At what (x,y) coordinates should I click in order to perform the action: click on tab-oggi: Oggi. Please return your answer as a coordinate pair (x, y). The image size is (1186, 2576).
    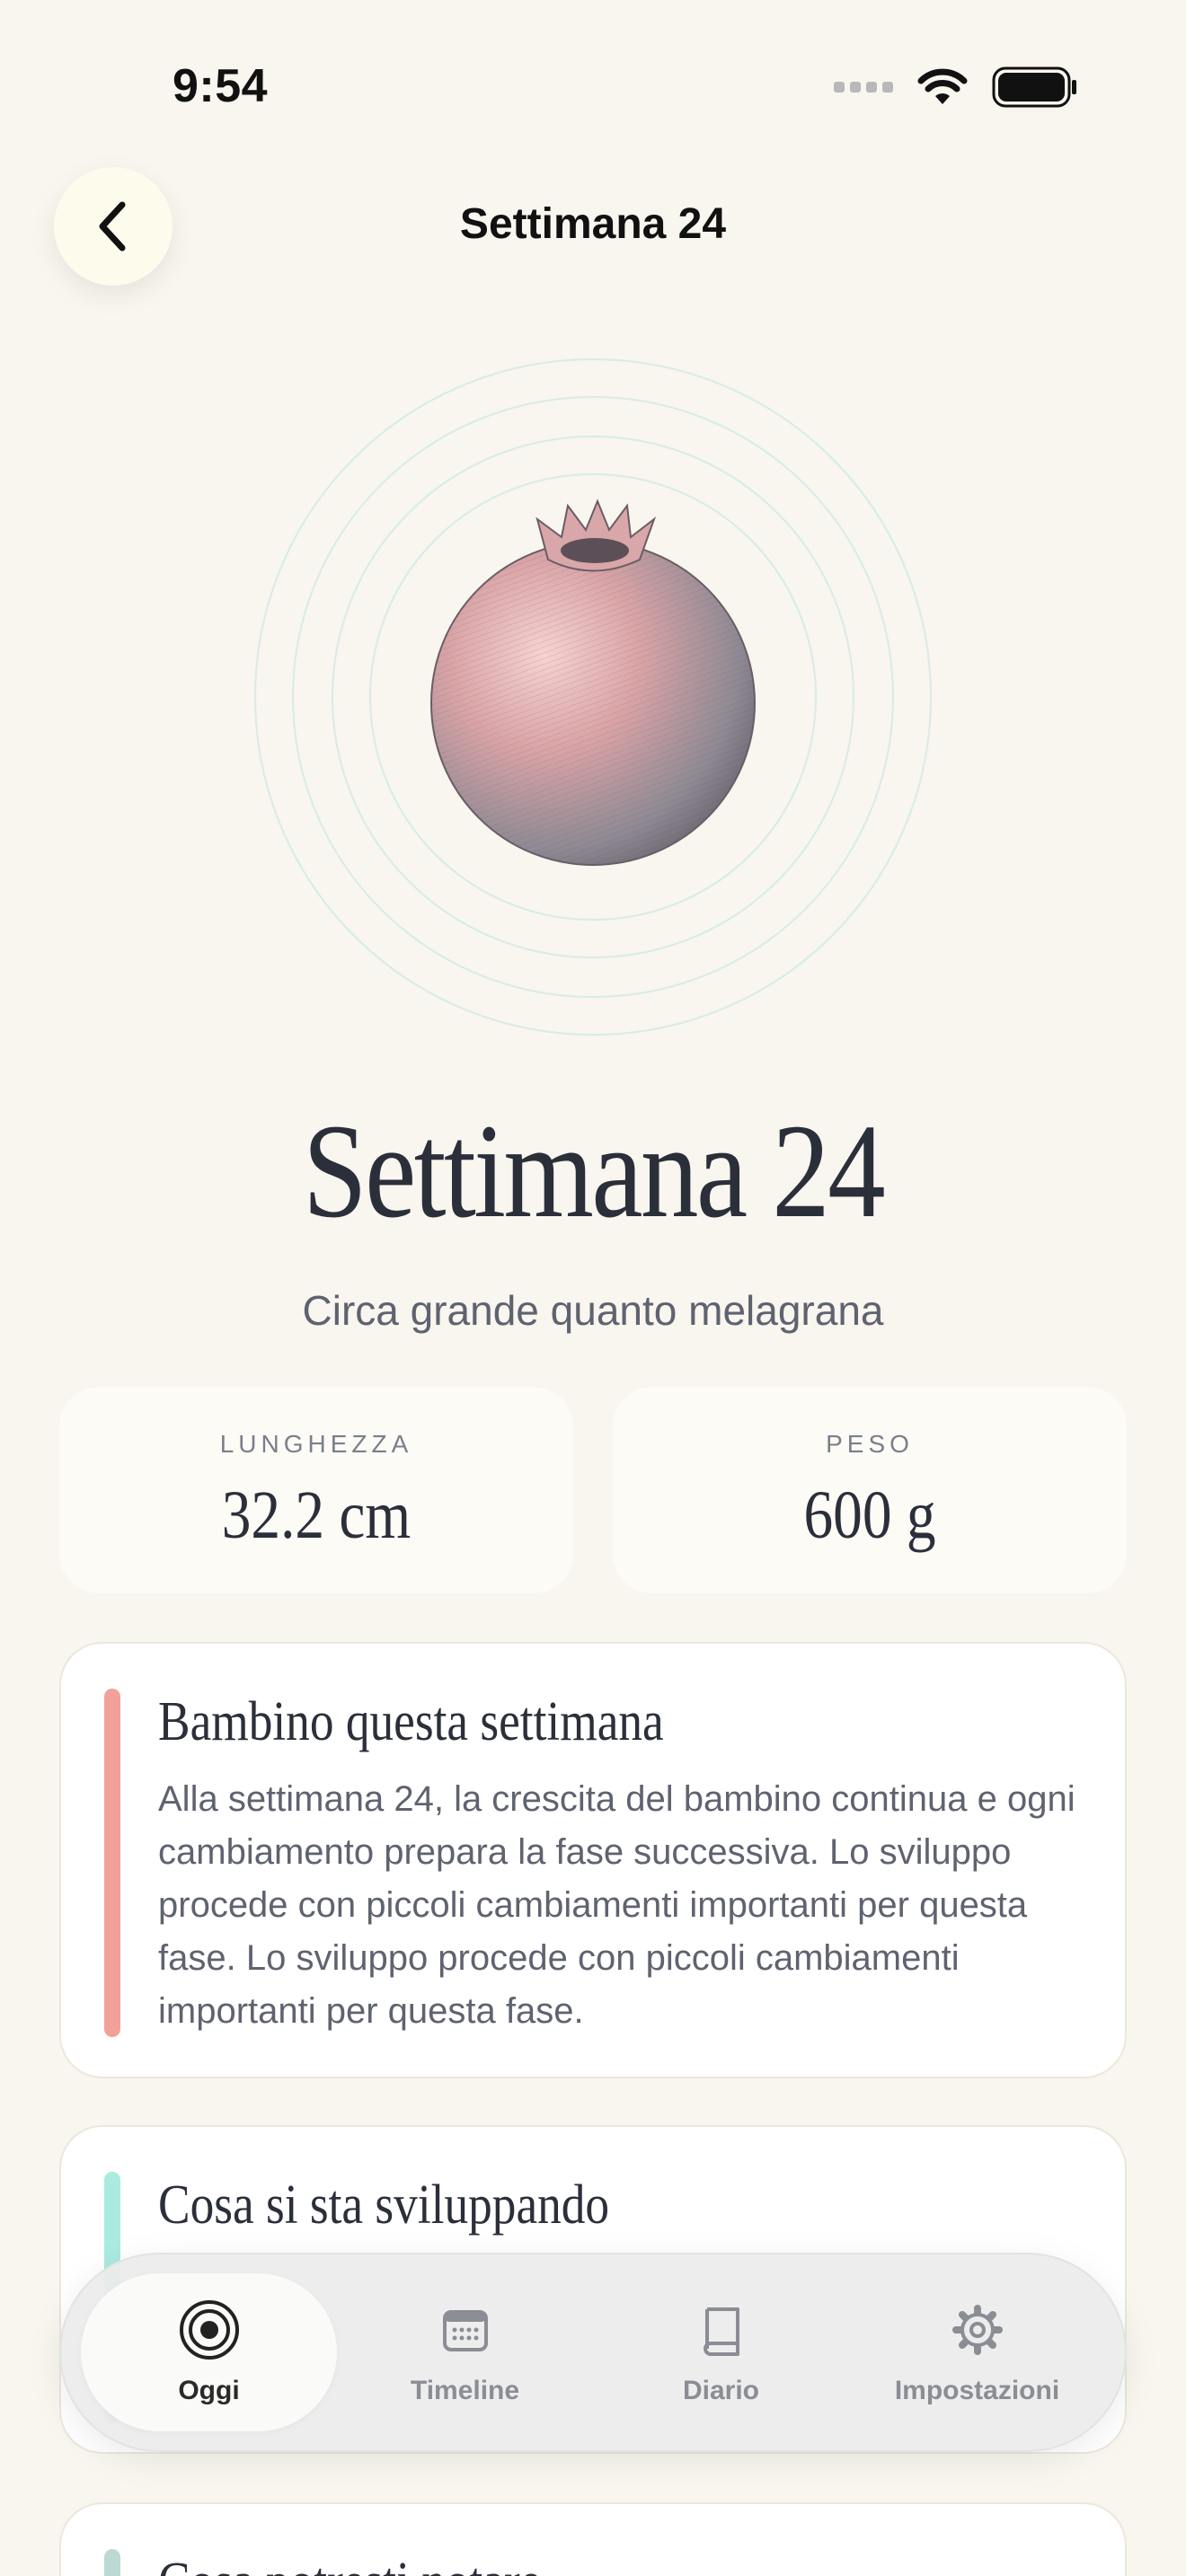
    Looking at the image, I should click on (209, 2352).